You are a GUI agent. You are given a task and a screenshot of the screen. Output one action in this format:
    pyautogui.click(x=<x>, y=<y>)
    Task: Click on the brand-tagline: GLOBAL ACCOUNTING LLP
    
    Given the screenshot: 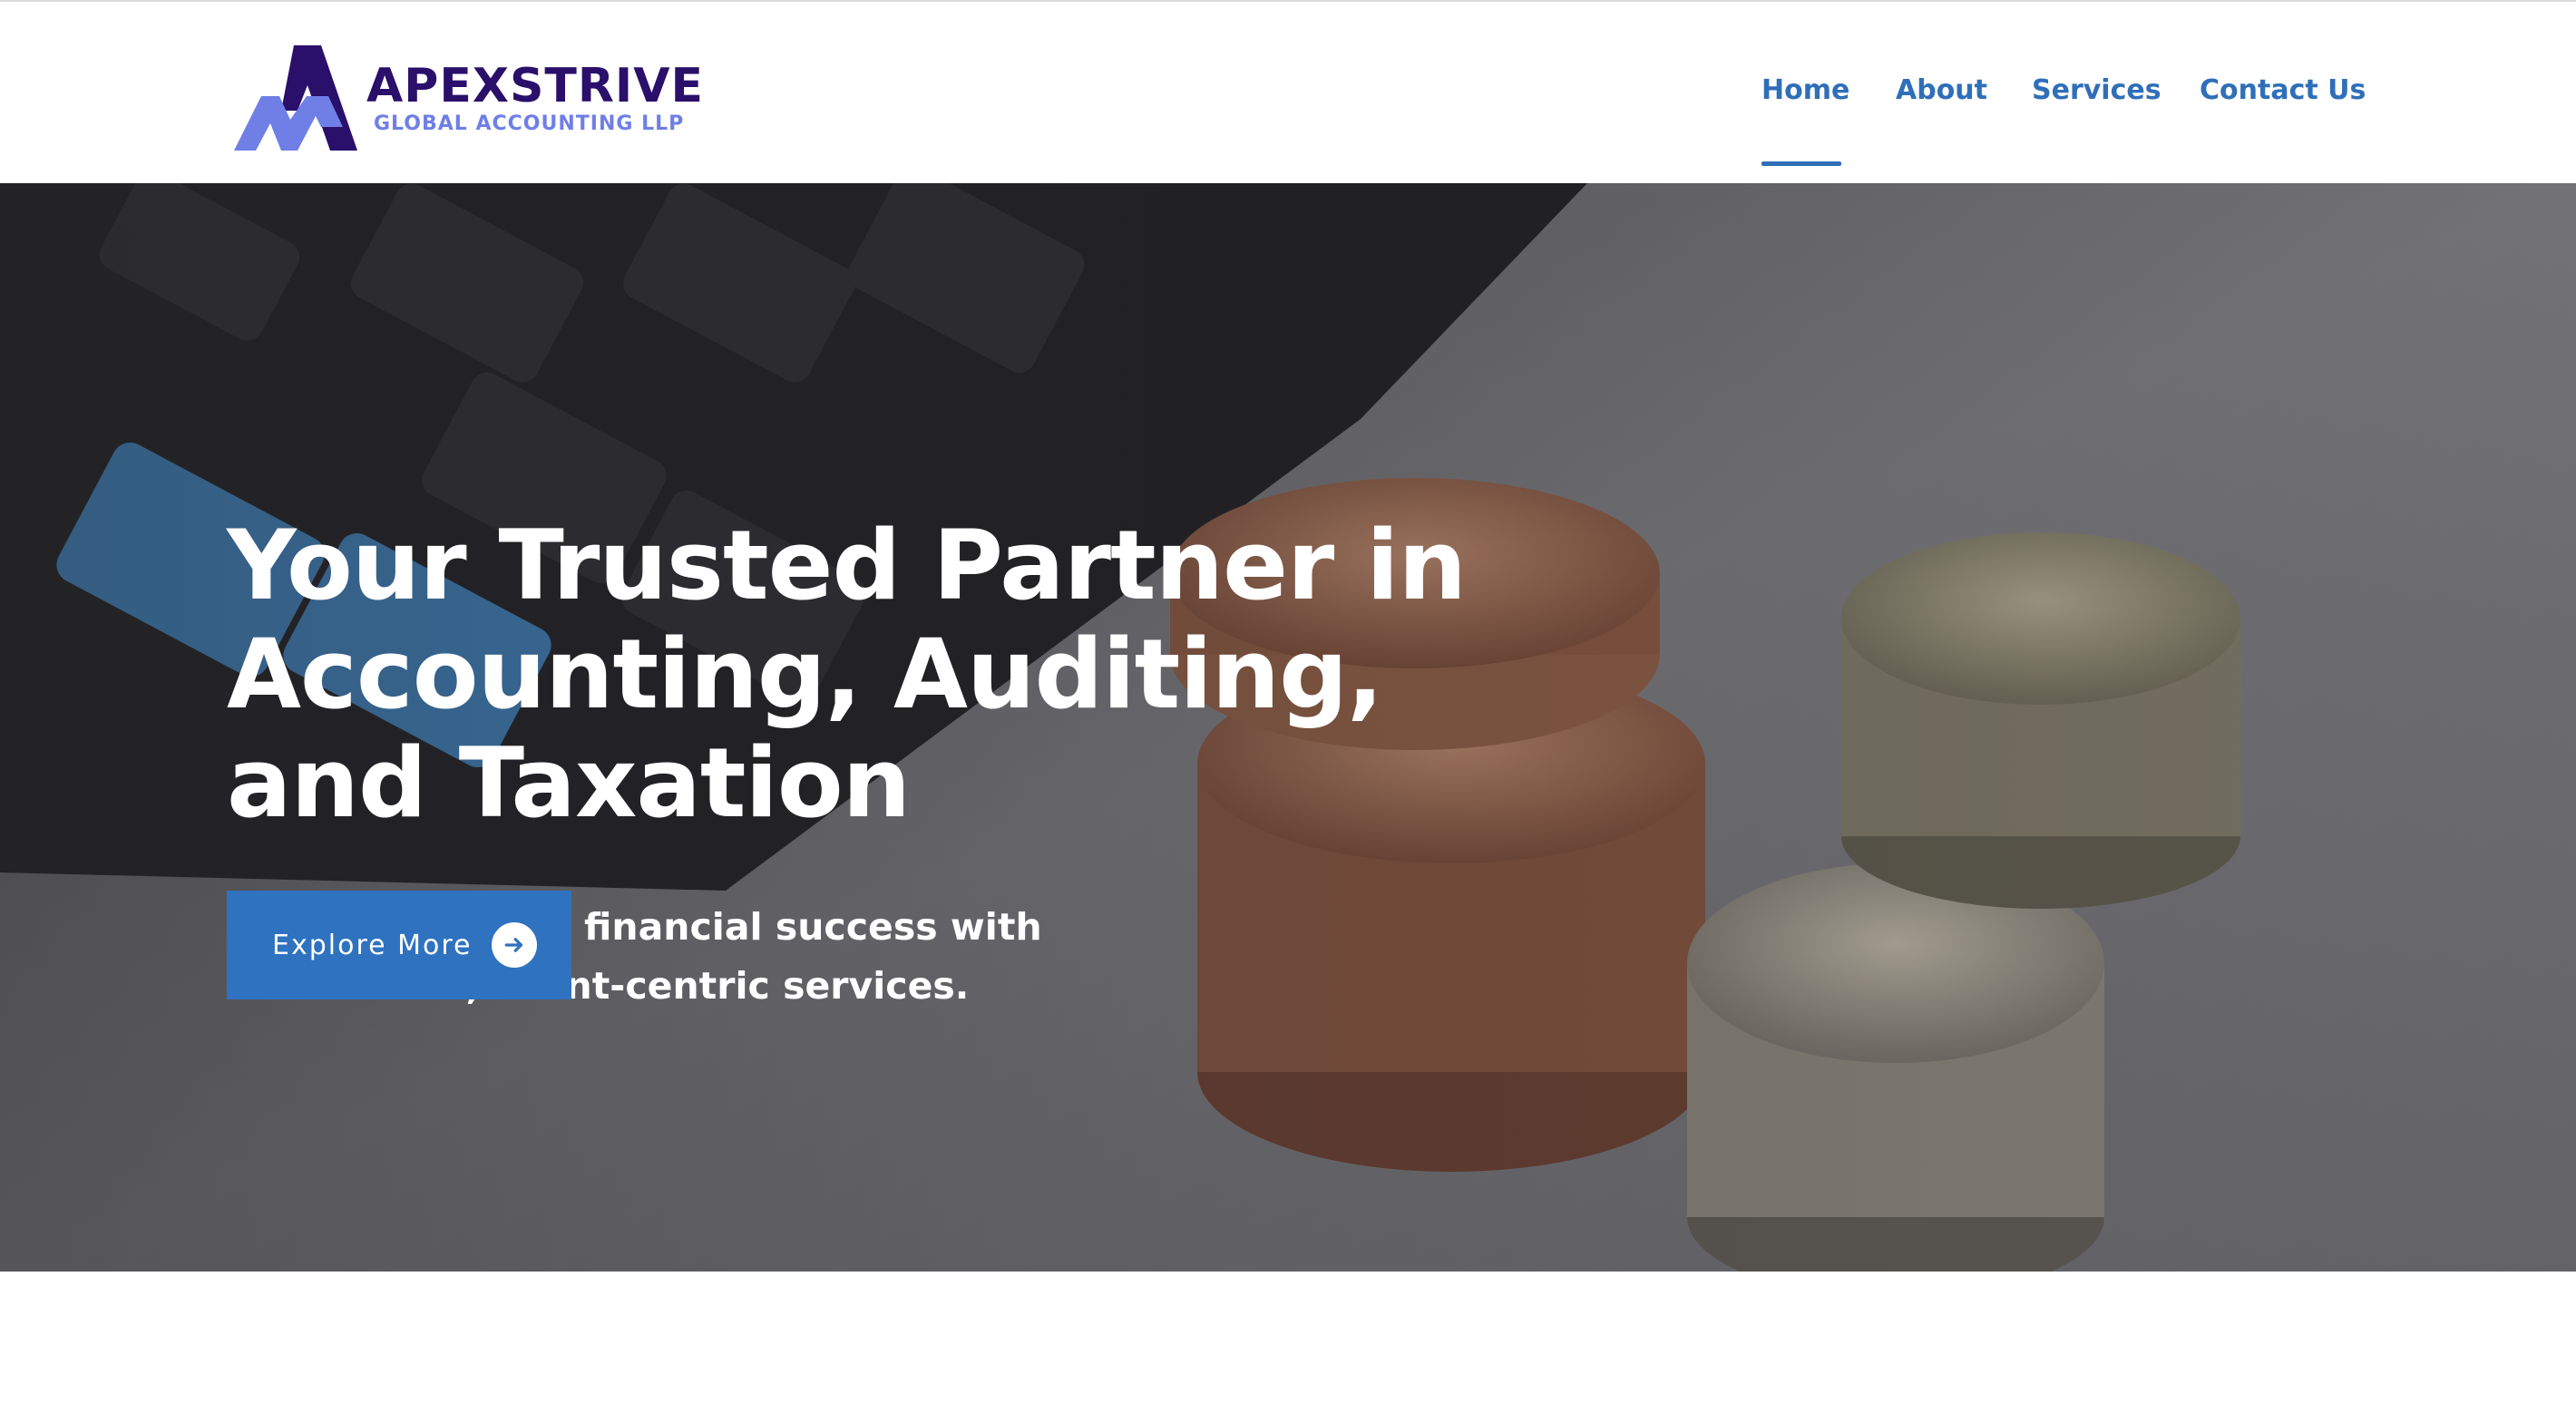 What is the action you would take?
    pyautogui.click(x=529, y=124)
    